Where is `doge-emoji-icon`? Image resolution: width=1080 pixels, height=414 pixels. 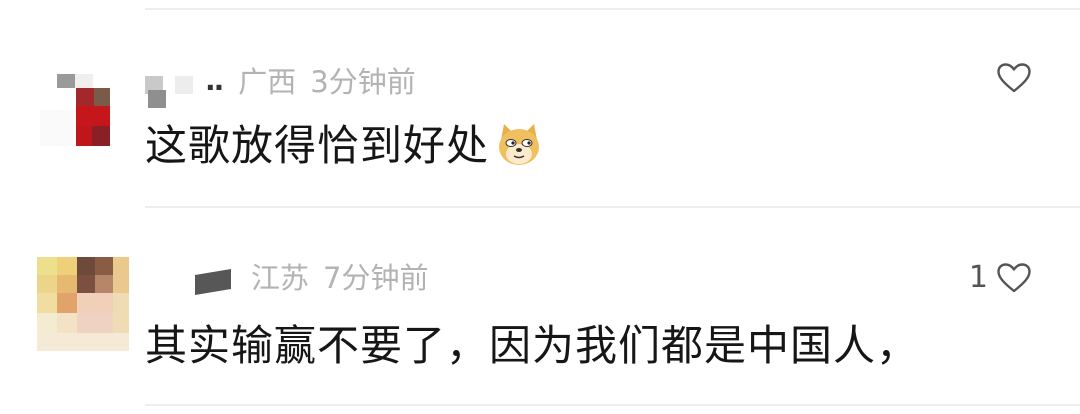 doge-emoji-icon is located at coordinates (519, 149).